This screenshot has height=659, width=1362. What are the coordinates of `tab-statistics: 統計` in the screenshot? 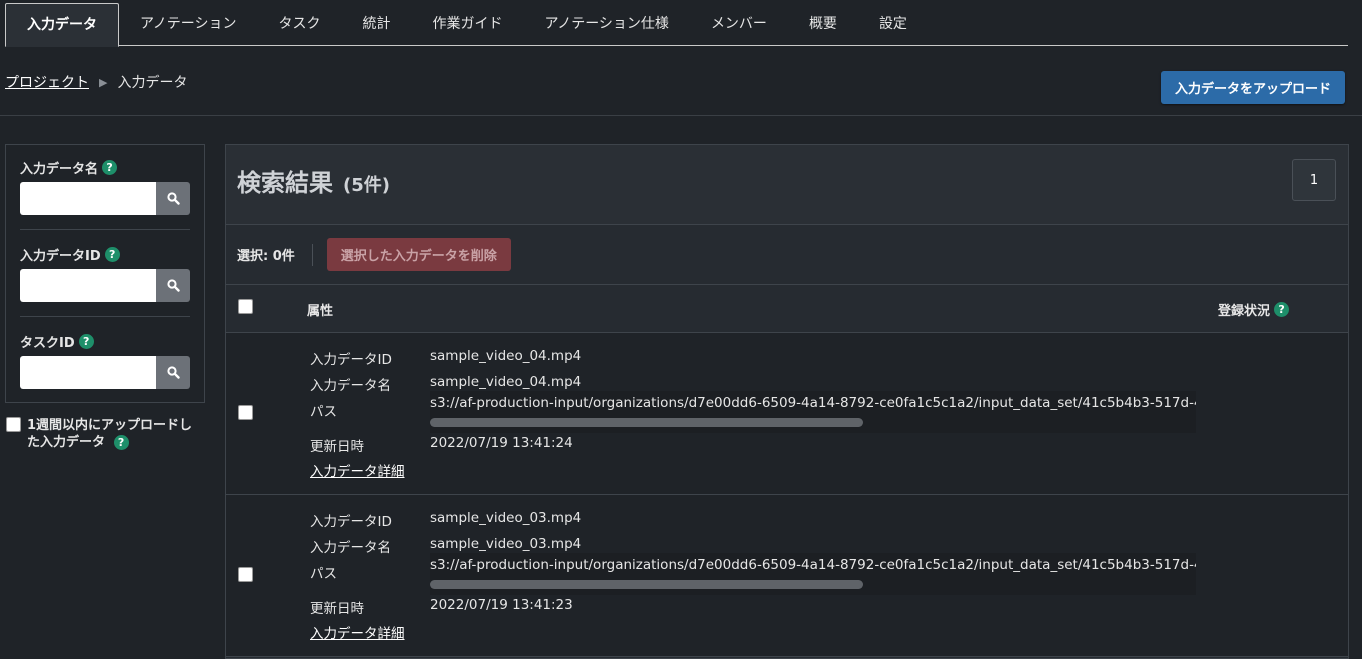 It's located at (376, 24).